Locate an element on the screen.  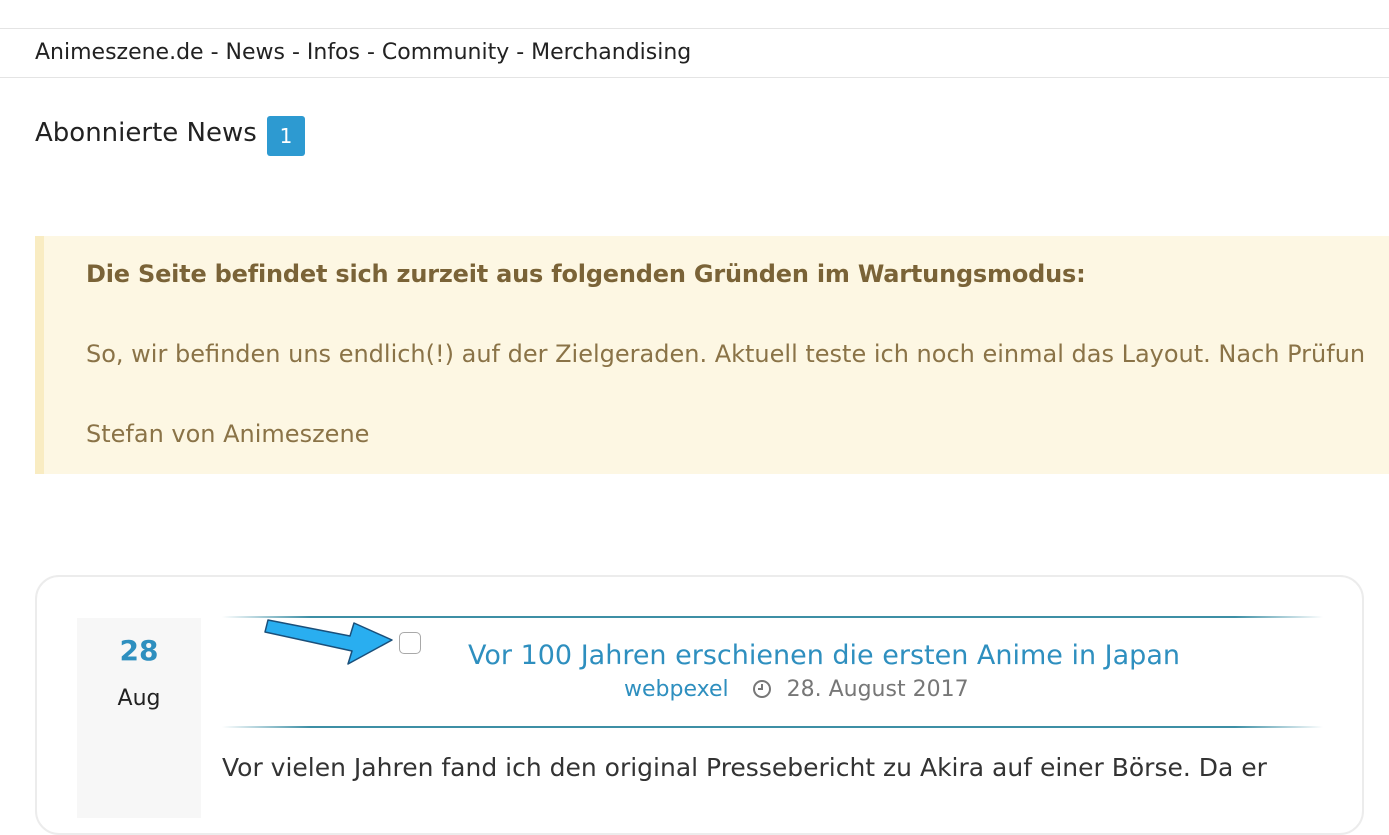
news-meta: webpexel 28. August 2017 is located at coordinates (796, 691).